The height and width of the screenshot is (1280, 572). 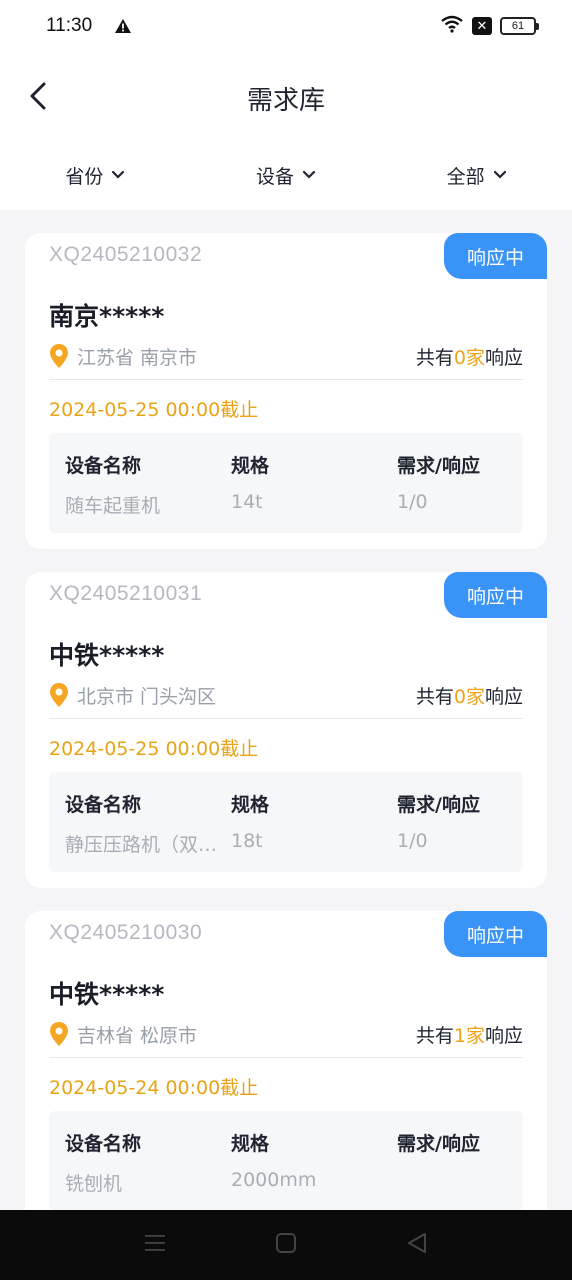 I want to click on equipment-table: 设备名称 规格 需求/响应 随车起重机 14t 1/0, so click(x=286, y=483).